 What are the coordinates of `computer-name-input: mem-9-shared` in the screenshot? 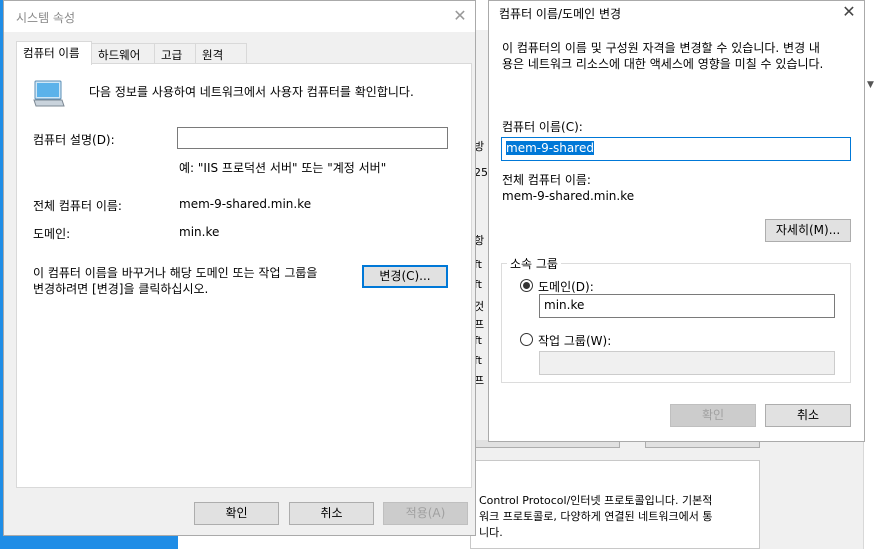 It's located at (676, 149).